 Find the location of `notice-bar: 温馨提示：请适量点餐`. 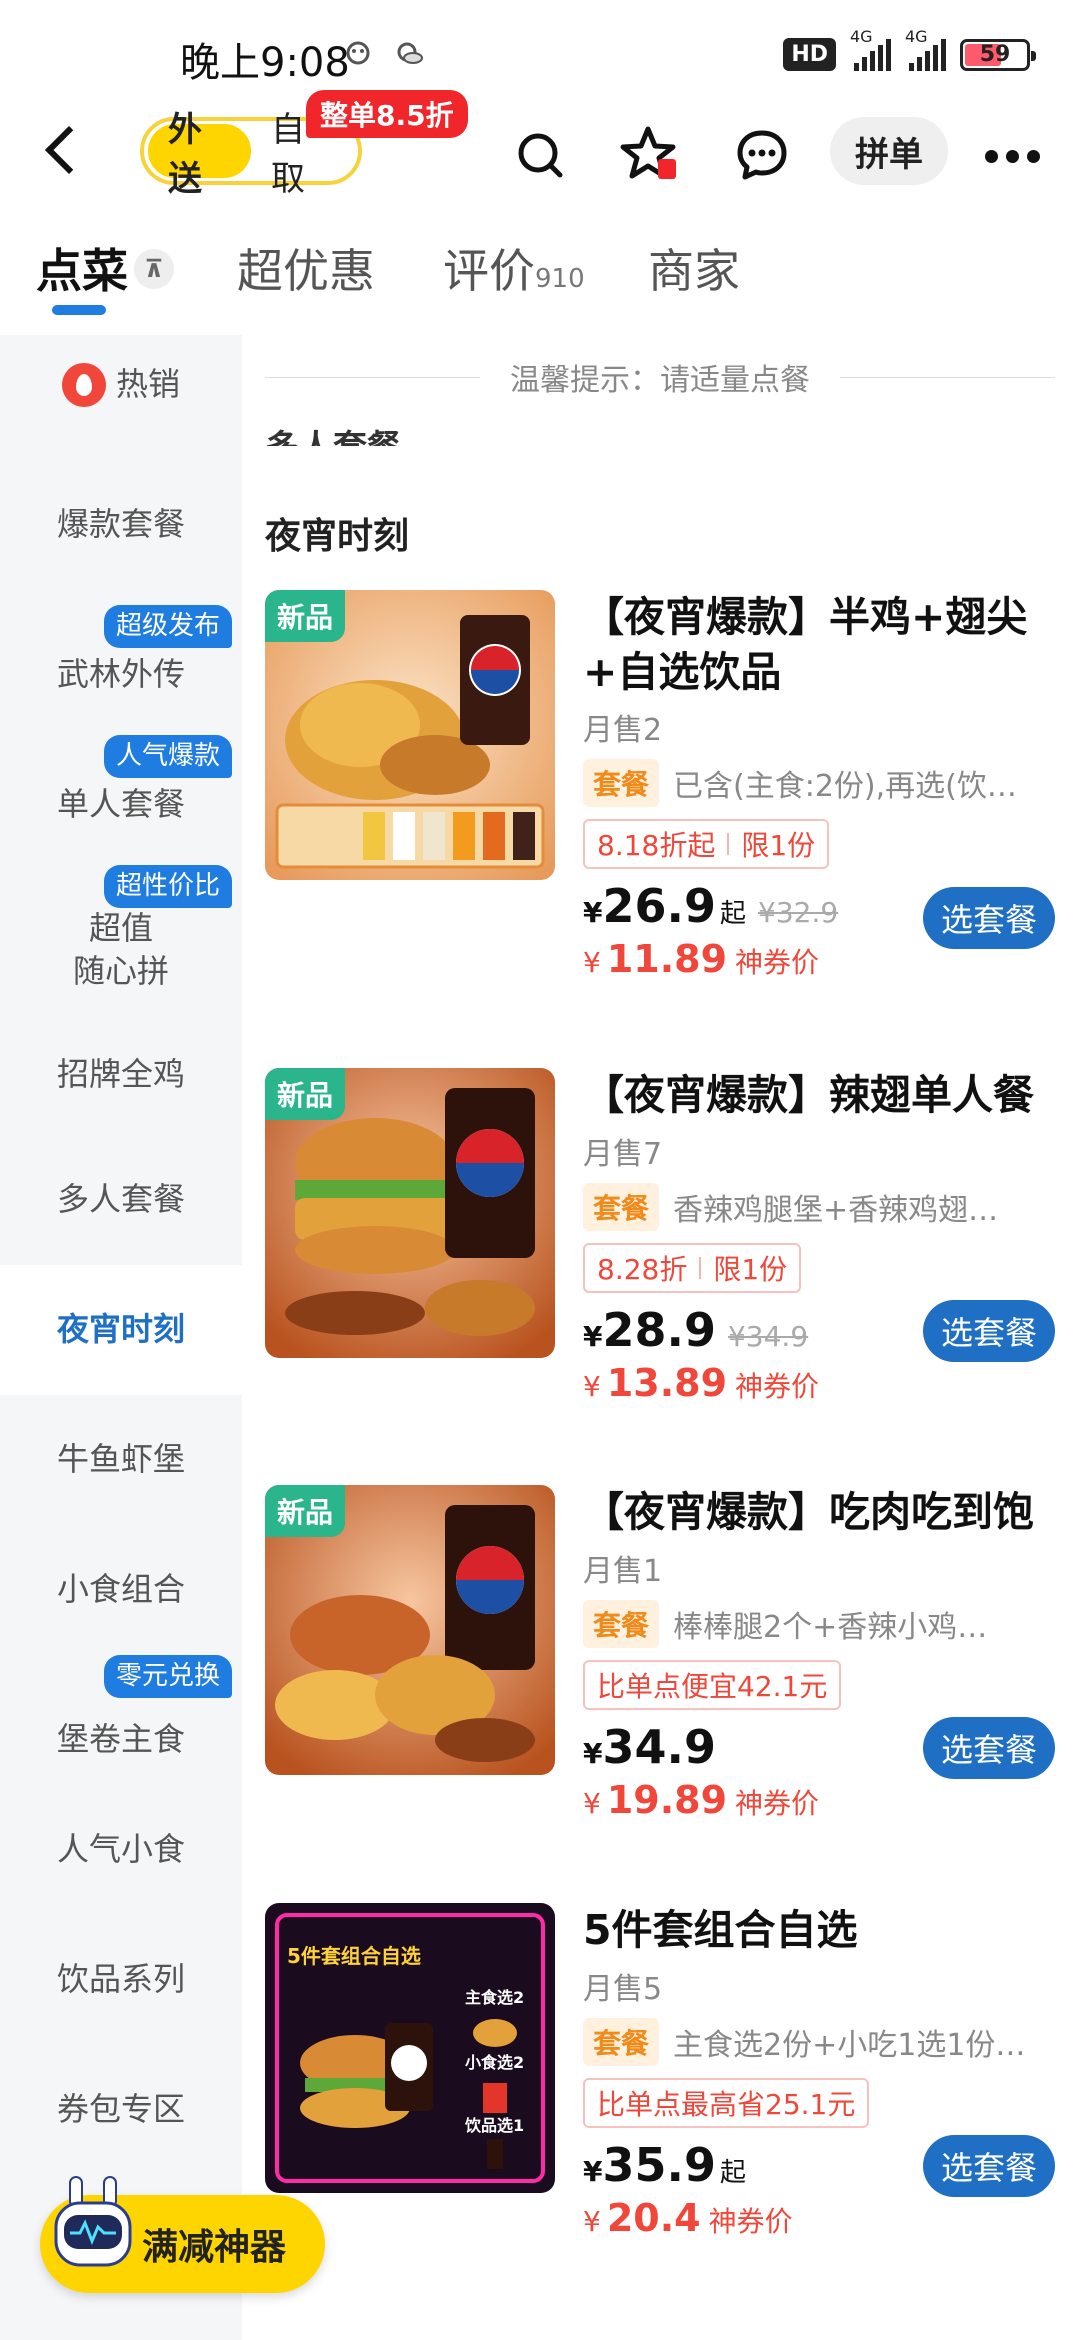

notice-bar: 温馨提示：请适量点餐 is located at coordinates (660, 377).